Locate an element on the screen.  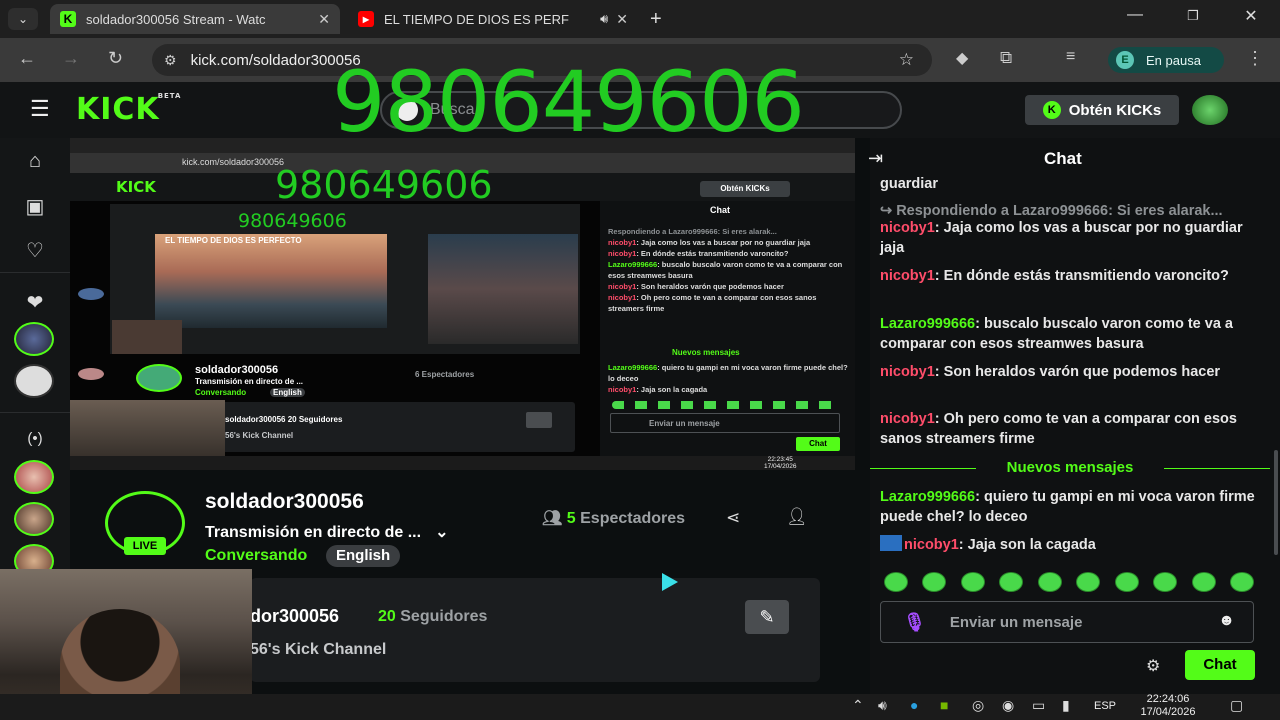
site-settings-icon: ⚙ is located at coordinates (170, 60).